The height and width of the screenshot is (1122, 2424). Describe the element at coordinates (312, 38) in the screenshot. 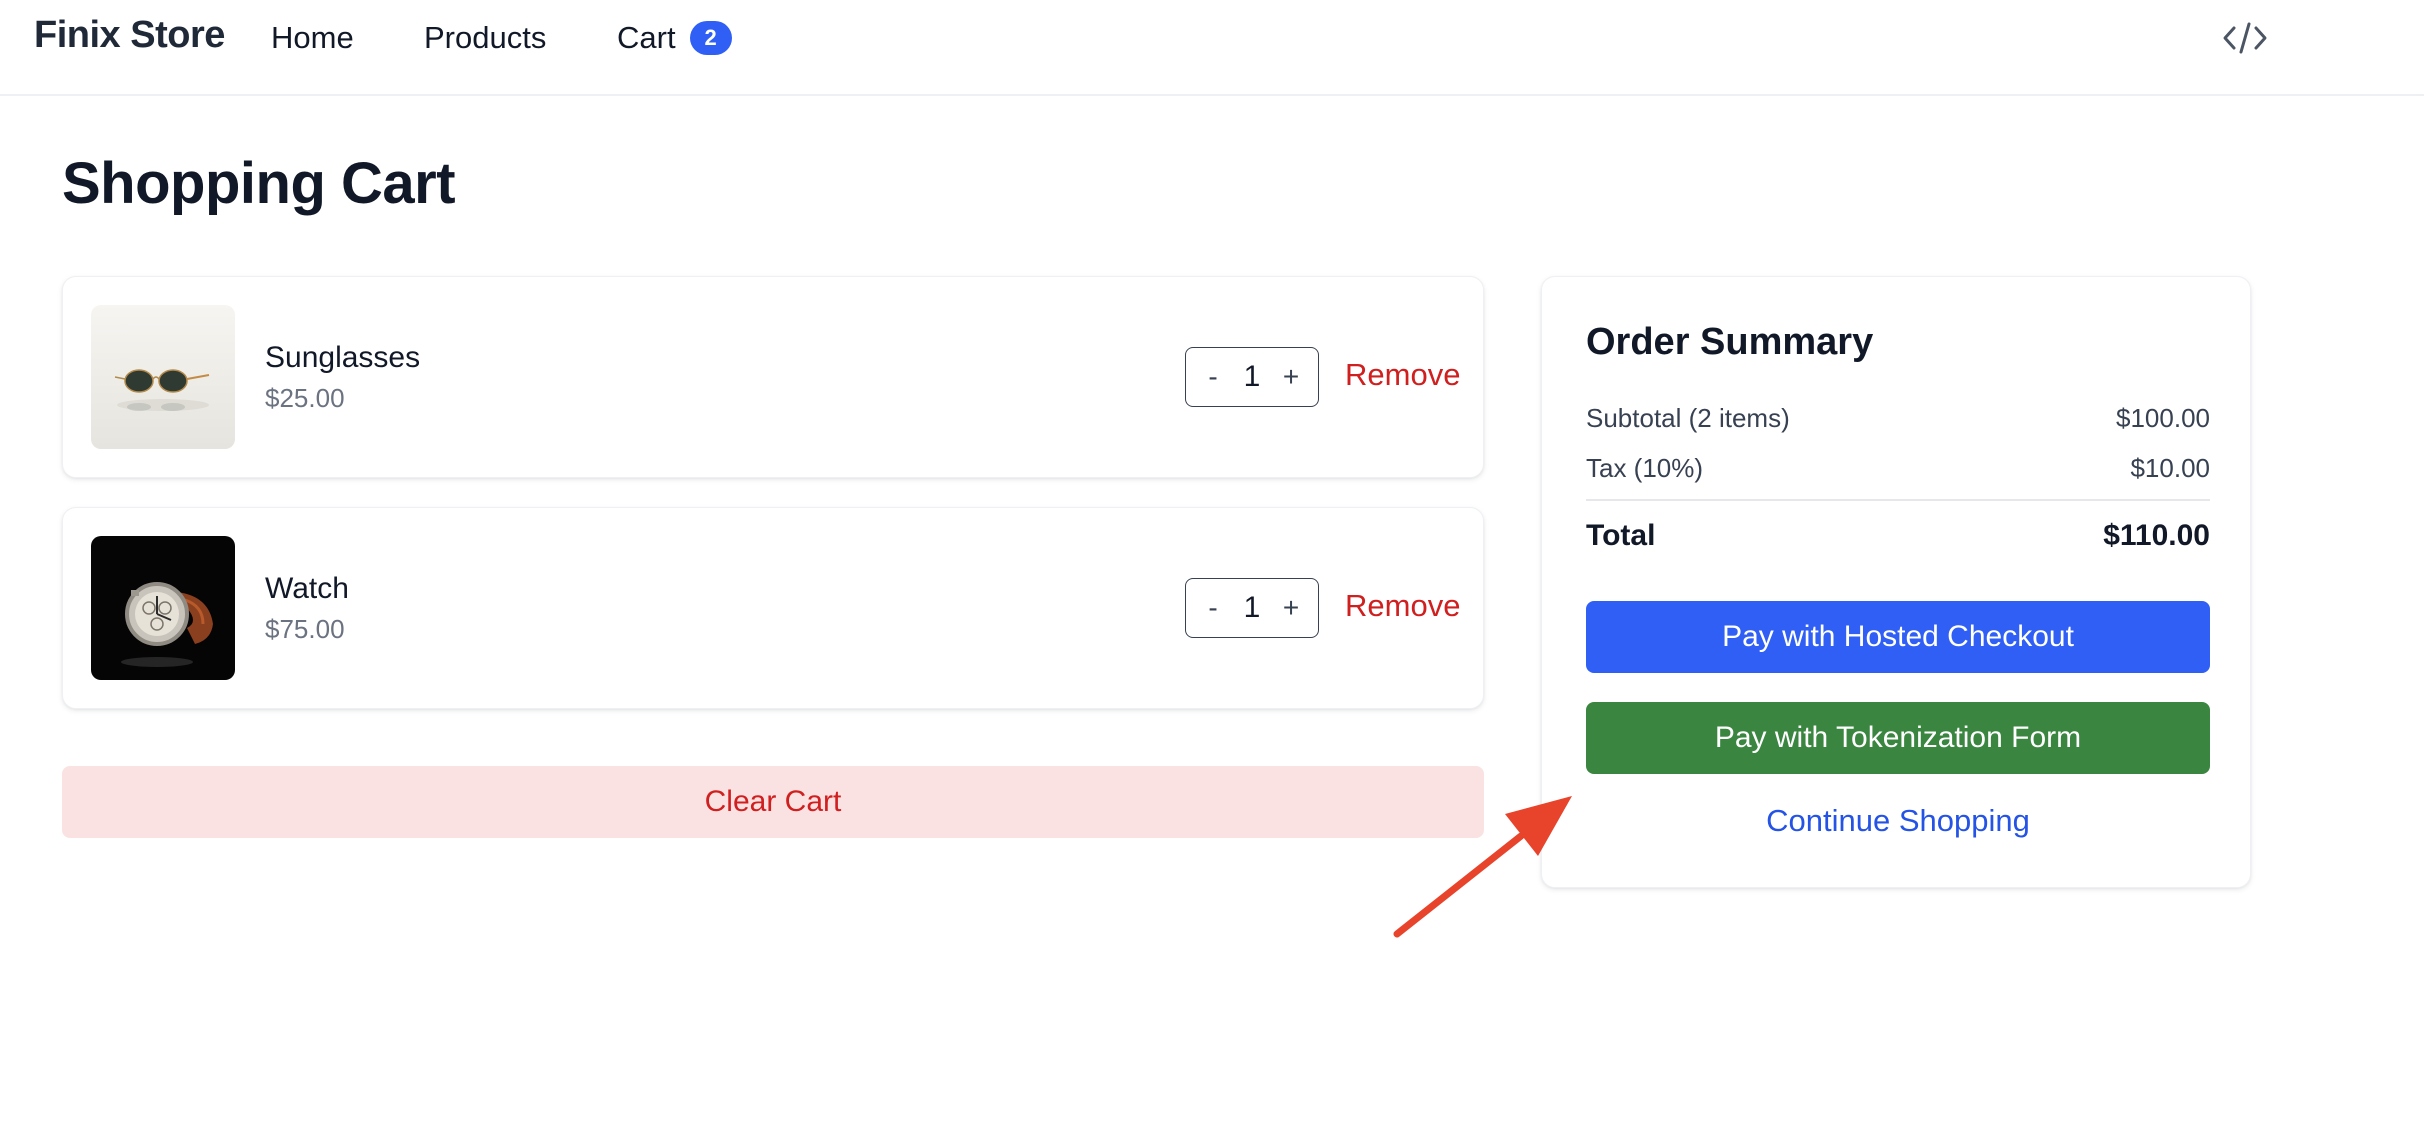

I see `nav-link-home: Home` at that location.